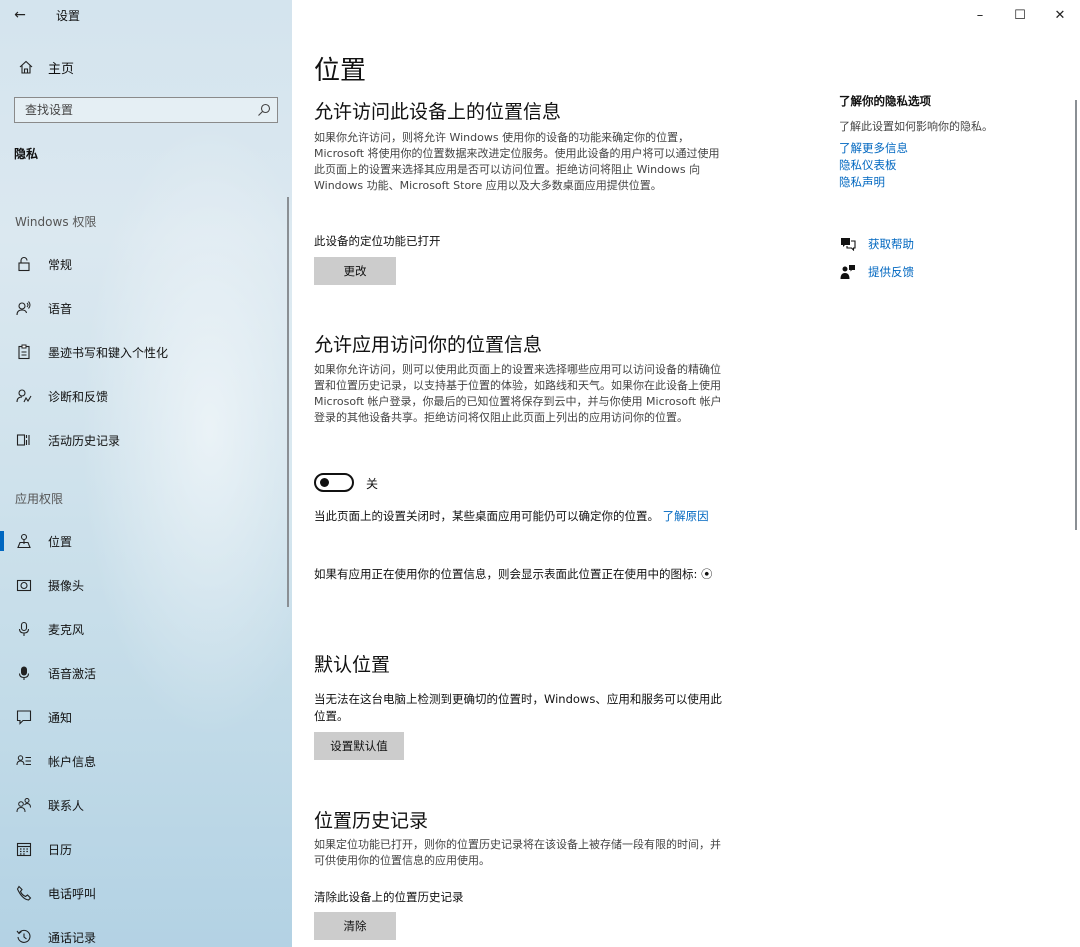  Describe the element at coordinates (24, 893) in the screenshot. I see `phone-icon` at that location.